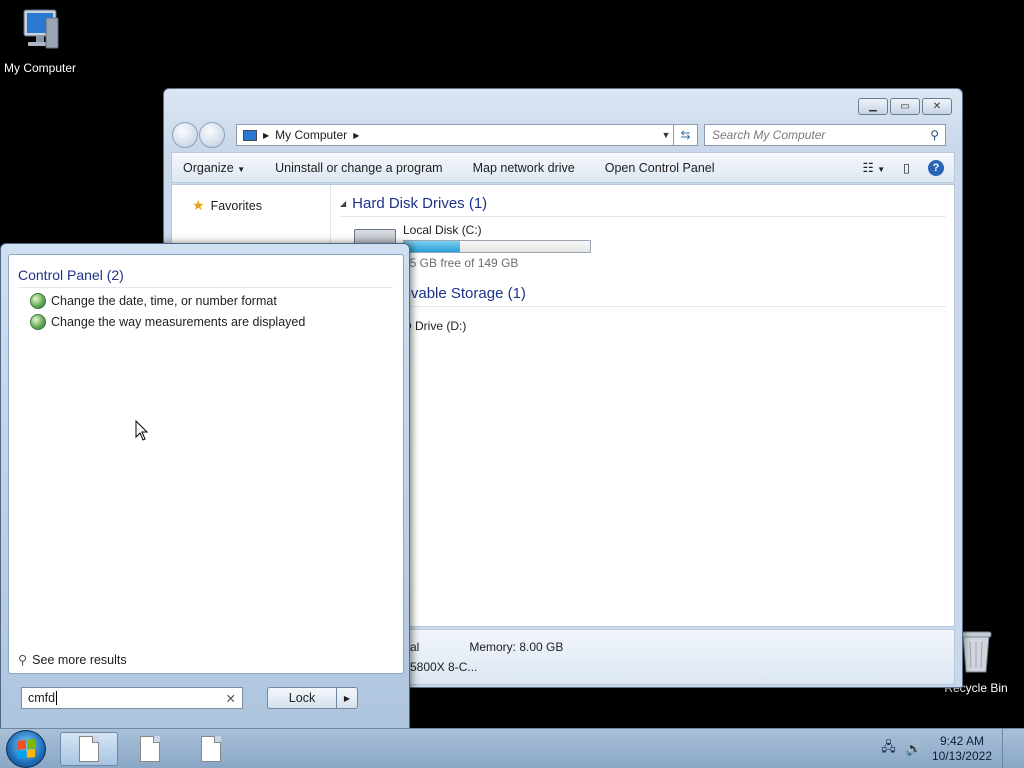 Image resolution: width=1024 pixels, height=768 pixels. Describe the element at coordinates (420, 203) in the screenshot. I see `group-header-label: Hard Disk Drives (1)` at that location.